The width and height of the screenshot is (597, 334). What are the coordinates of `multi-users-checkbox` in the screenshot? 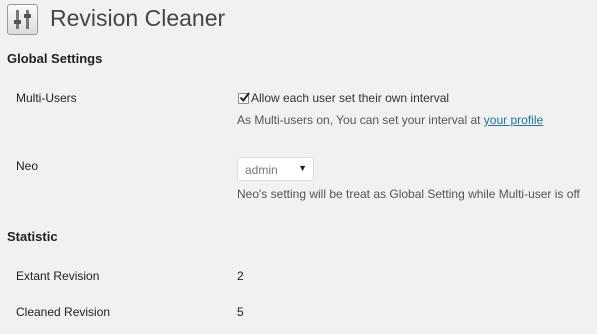 It's located at (244, 98).